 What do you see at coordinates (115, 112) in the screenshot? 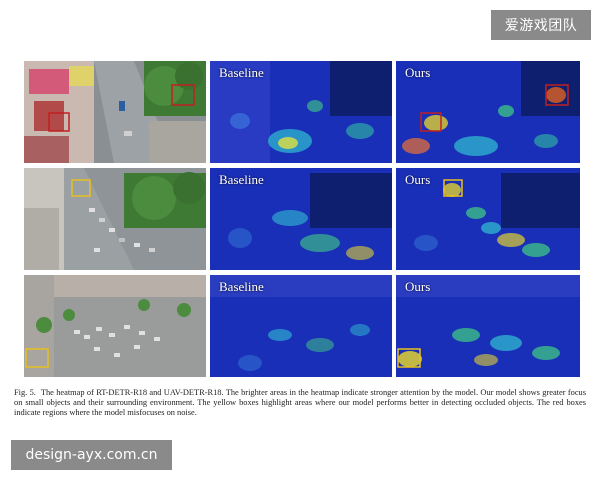
I see `row1-original-image` at bounding box center [115, 112].